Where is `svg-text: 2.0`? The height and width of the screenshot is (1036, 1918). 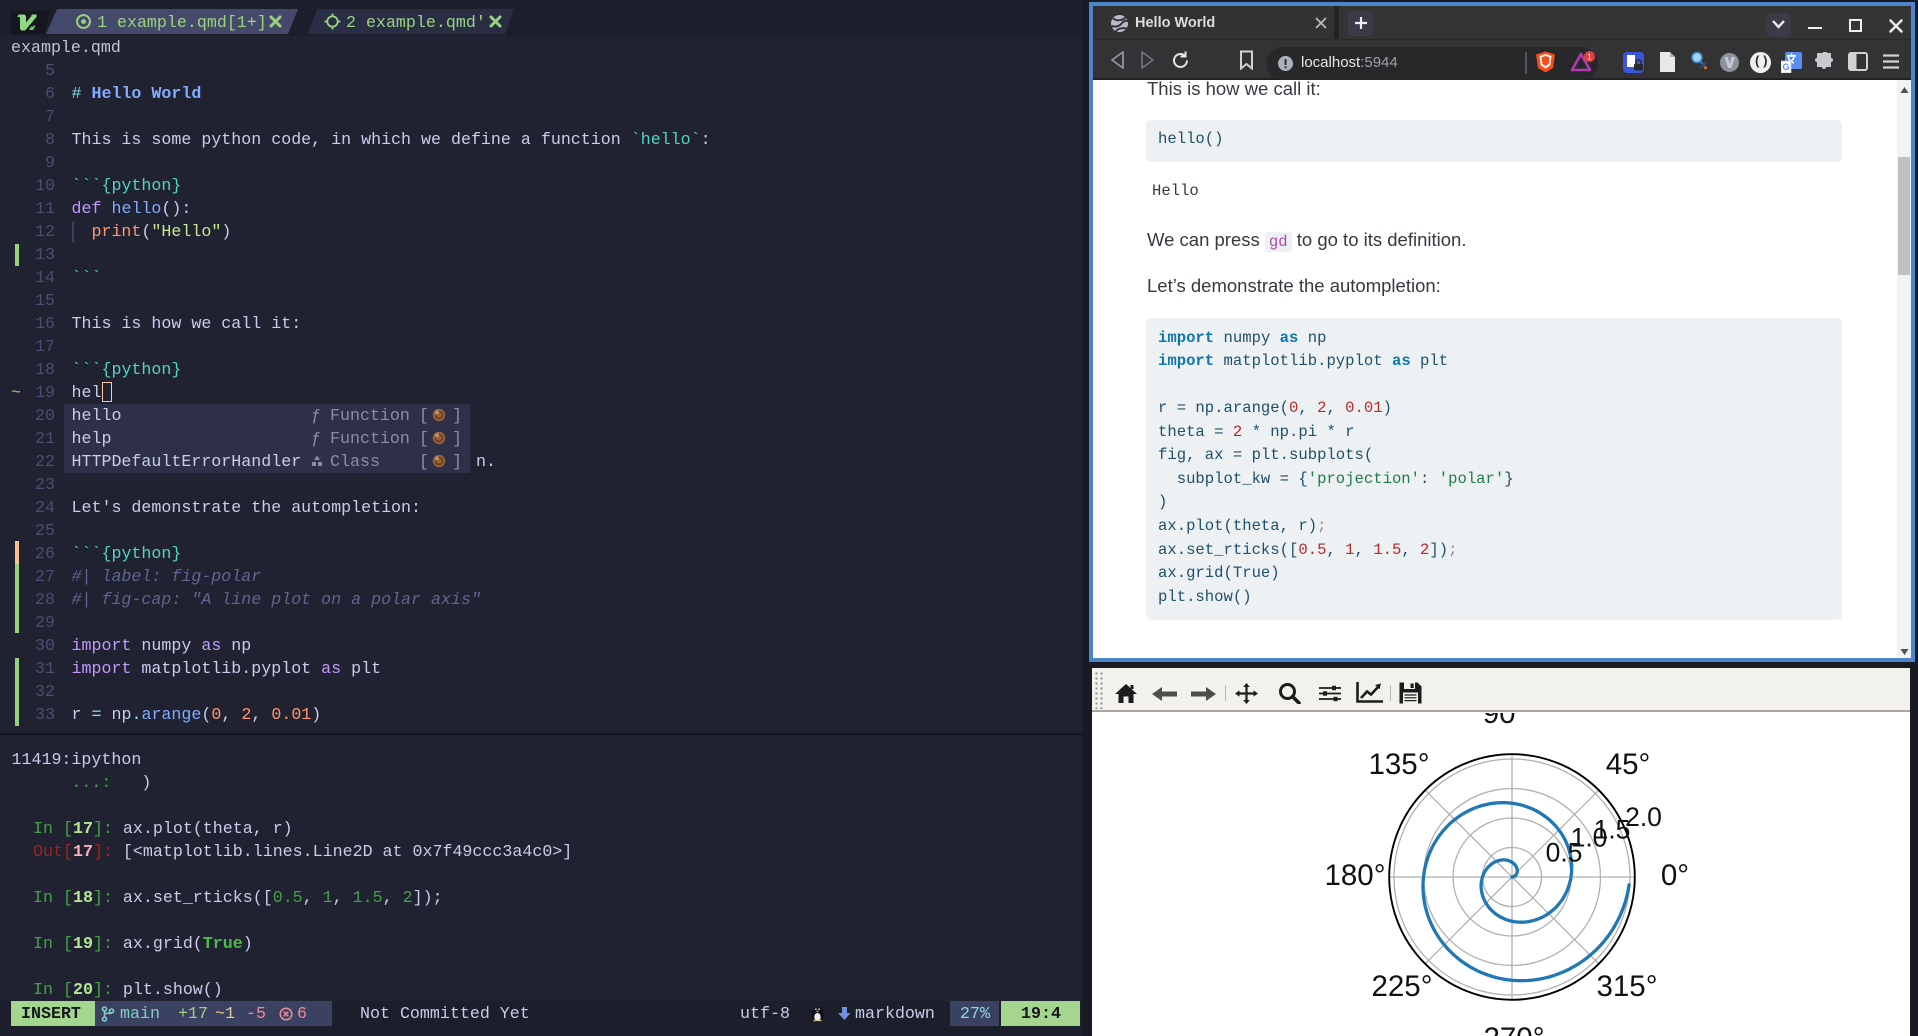 svg-text: 2.0 is located at coordinates (1643, 817).